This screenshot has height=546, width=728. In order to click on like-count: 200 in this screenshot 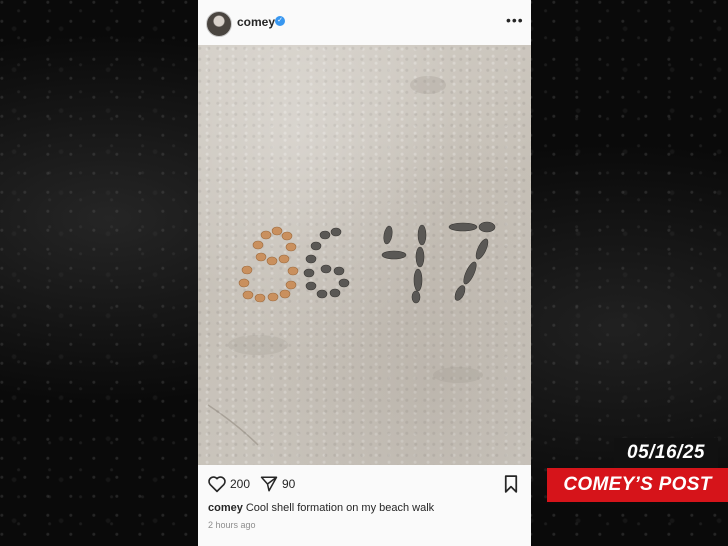, I will do `click(240, 484)`.